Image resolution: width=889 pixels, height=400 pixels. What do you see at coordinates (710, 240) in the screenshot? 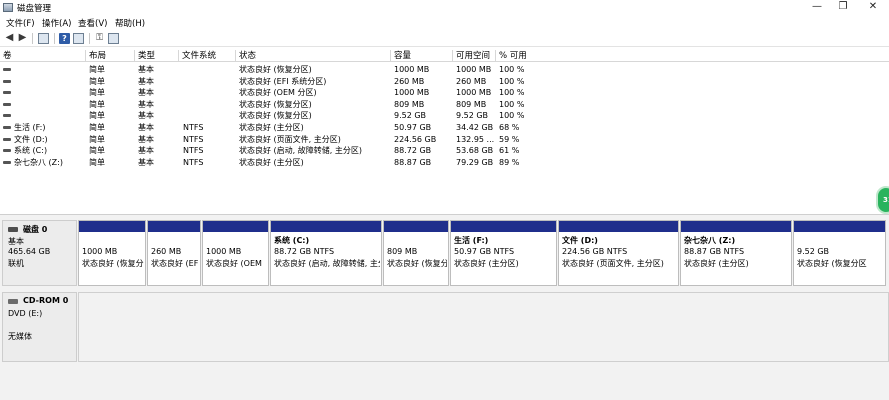
I see `partition-name: 杂七杂八 (Z:)` at bounding box center [710, 240].